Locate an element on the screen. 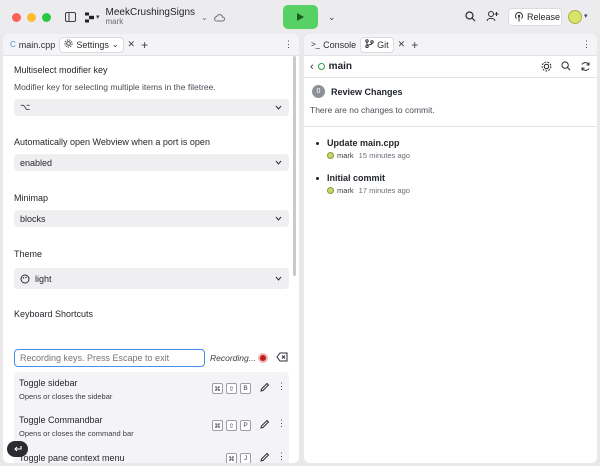 This screenshot has width=600, height=466. return-arrow-icon is located at coordinates (18, 449).